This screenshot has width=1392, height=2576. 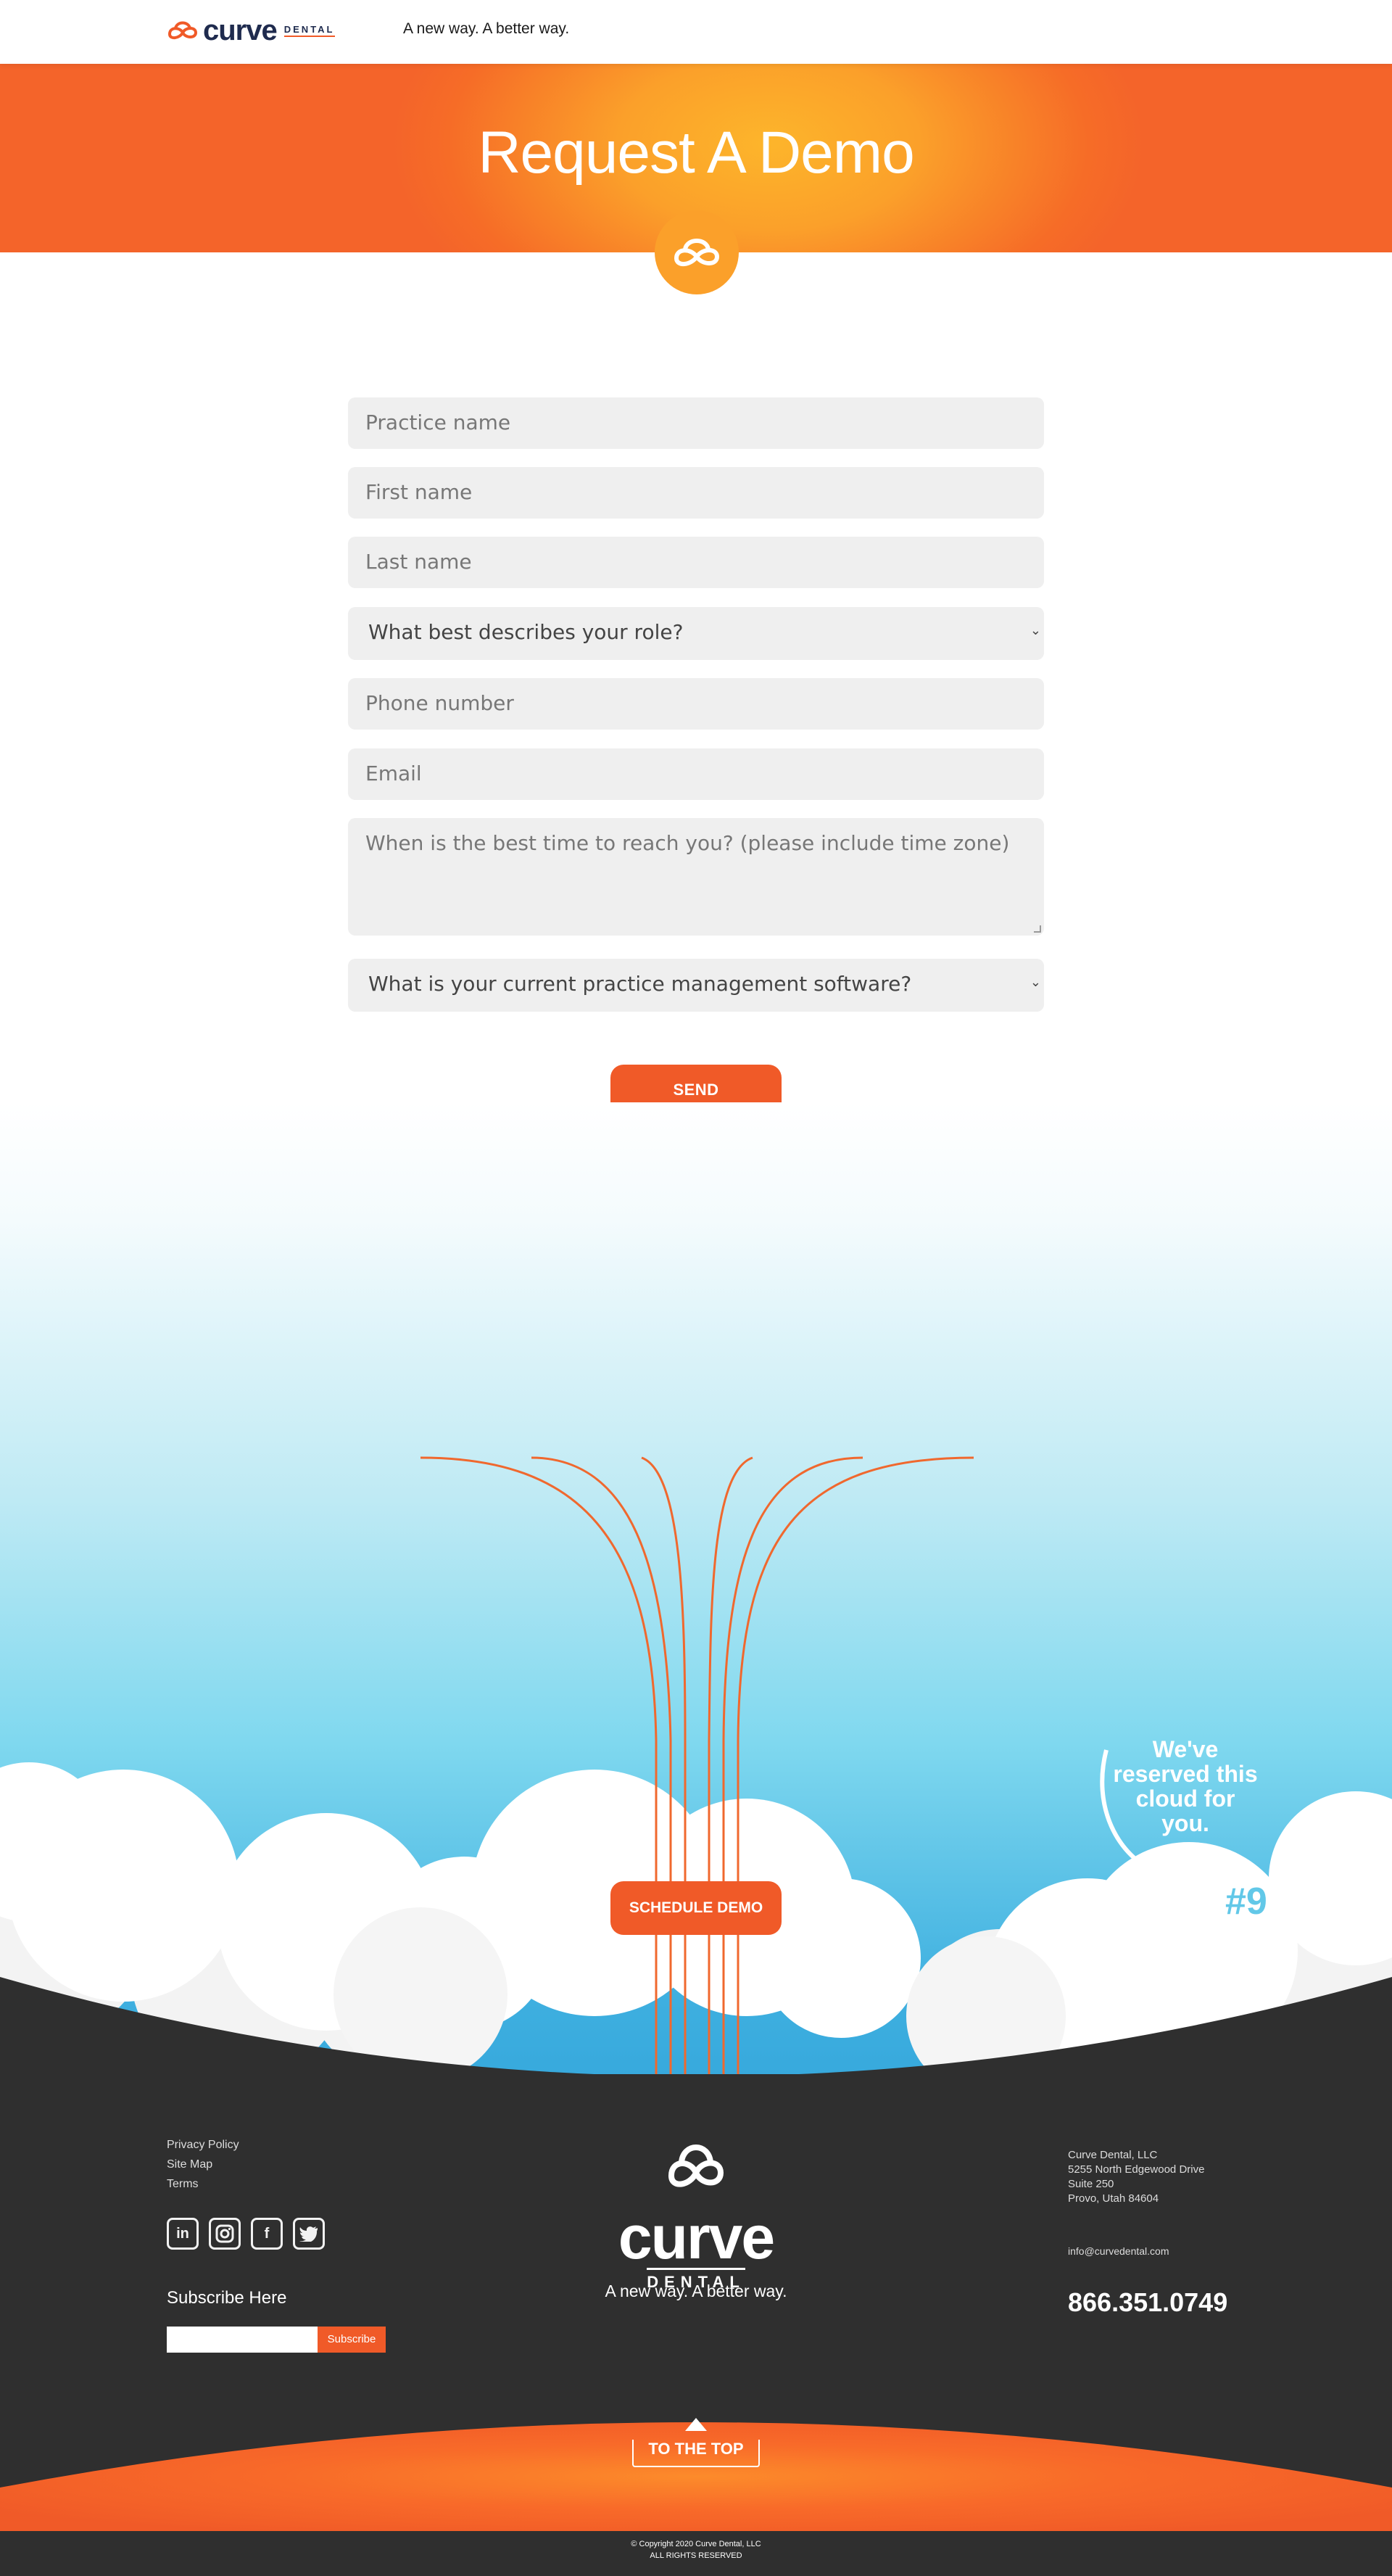 What do you see at coordinates (225, 2234) in the screenshot?
I see `instagram-icon` at bounding box center [225, 2234].